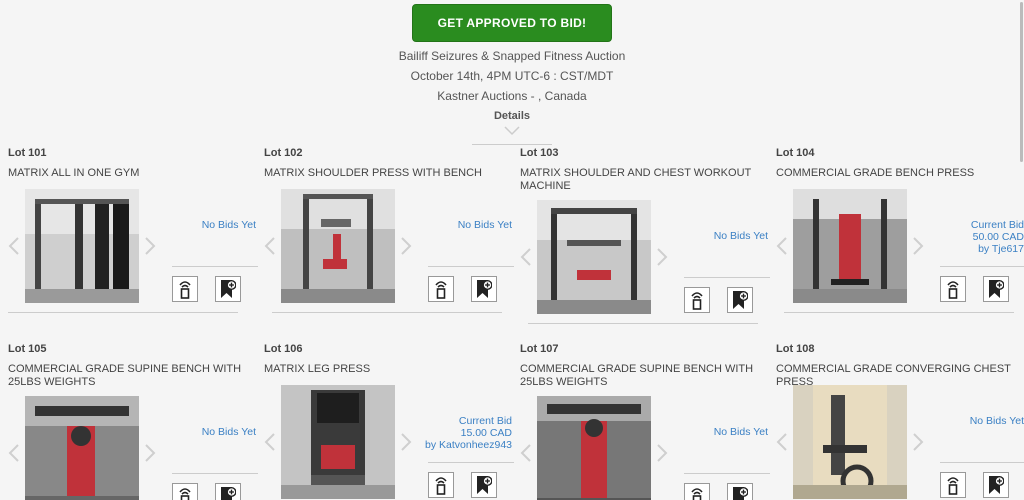 The width and height of the screenshot is (1024, 500). I want to click on bid-status-line: 15.00 CAD, so click(486, 433).